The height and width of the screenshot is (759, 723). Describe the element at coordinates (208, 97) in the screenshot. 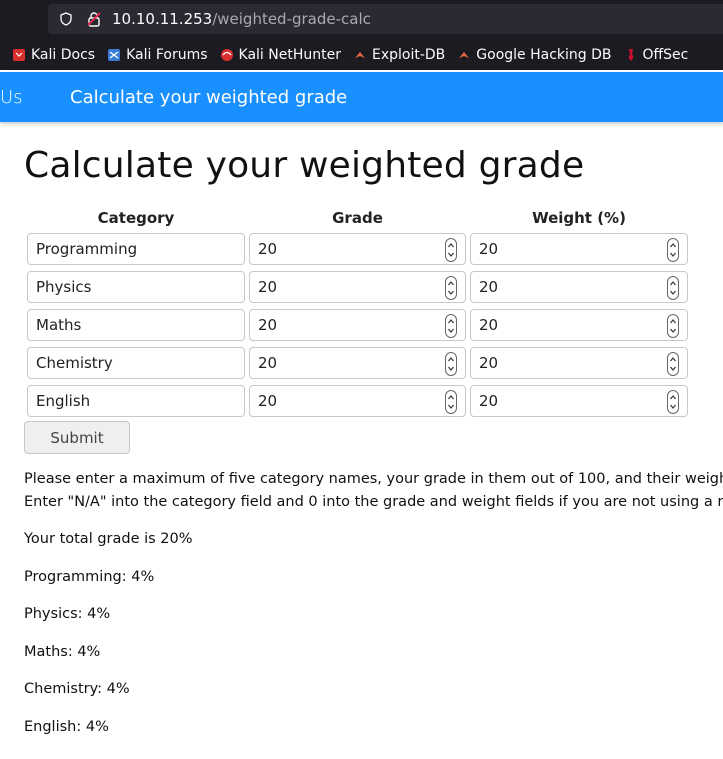

I see `nav-link-weighted-grade: Calculate your weighted grade` at that location.